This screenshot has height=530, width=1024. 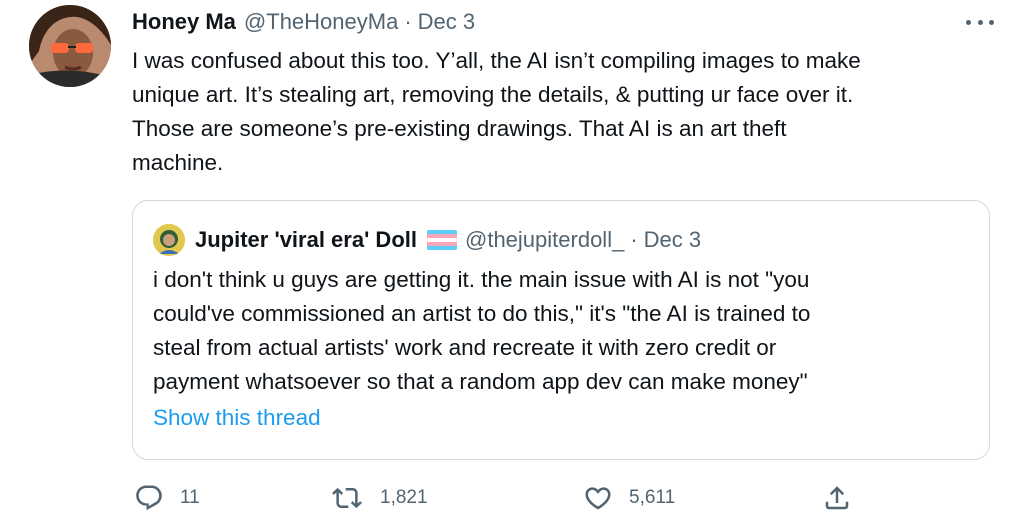 I want to click on like-icon, so click(x=598, y=498).